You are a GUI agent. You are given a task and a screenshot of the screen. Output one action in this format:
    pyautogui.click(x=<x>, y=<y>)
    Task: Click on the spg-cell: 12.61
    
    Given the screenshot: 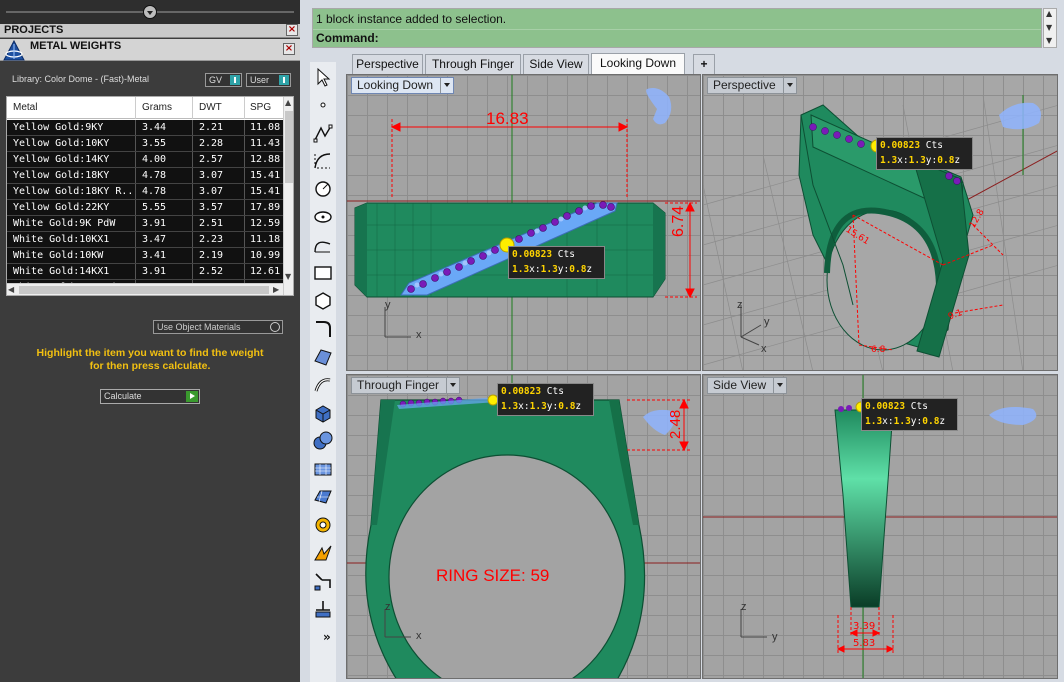 What is the action you would take?
    pyautogui.click(x=265, y=271)
    